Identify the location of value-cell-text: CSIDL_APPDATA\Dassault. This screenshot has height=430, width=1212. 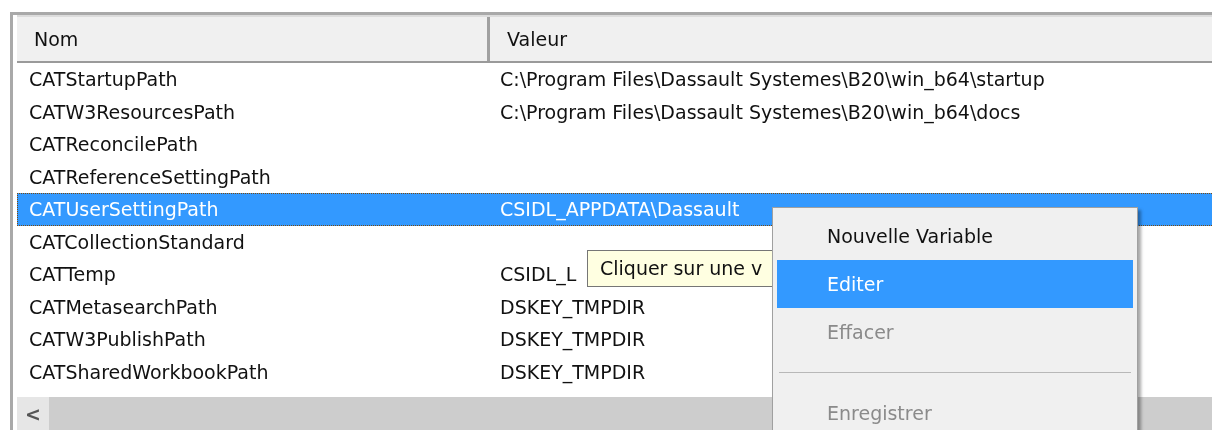
(619, 209).